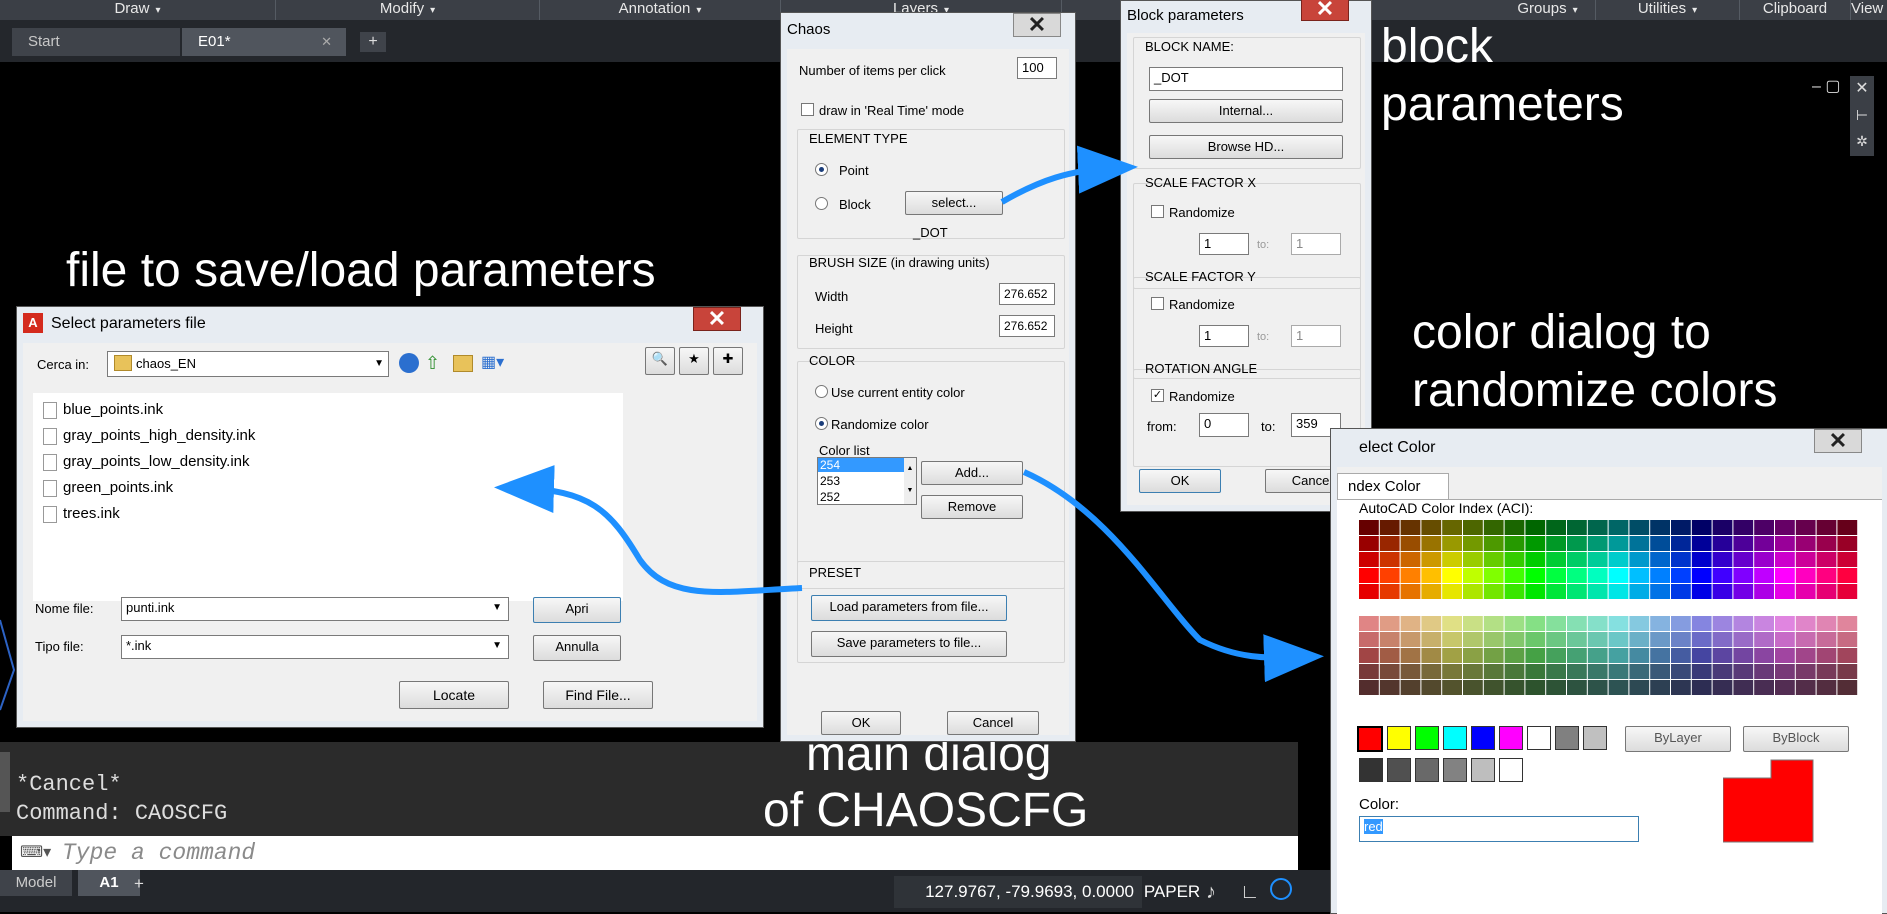 The image size is (1887, 914). What do you see at coordinates (660, 10) in the screenshot?
I see `ribbon-panel-annotation: Annotation ▾` at bounding box center [660, 10].